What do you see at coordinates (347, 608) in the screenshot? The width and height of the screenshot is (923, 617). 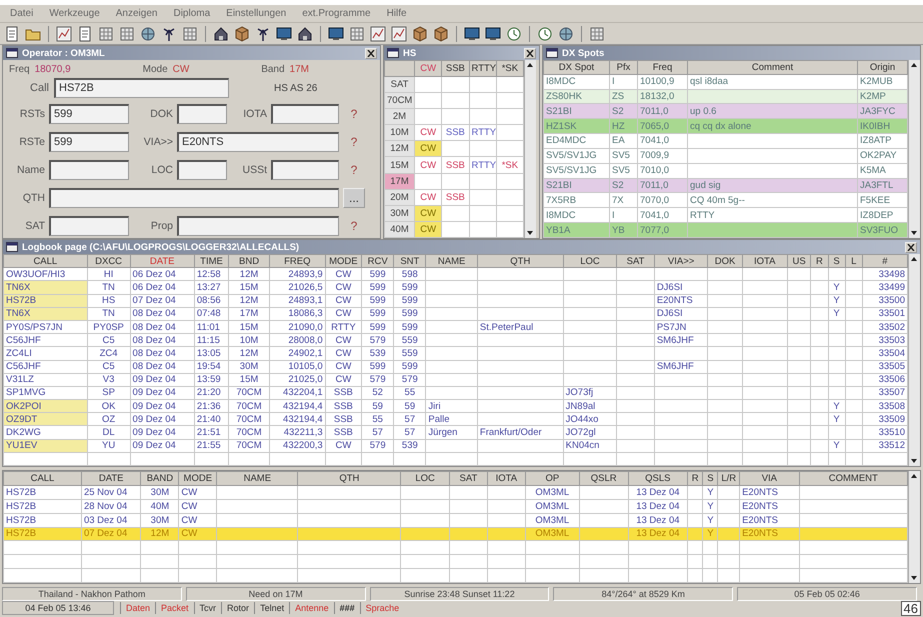 I see `status-button: ###` at bounding box center [347, 608].